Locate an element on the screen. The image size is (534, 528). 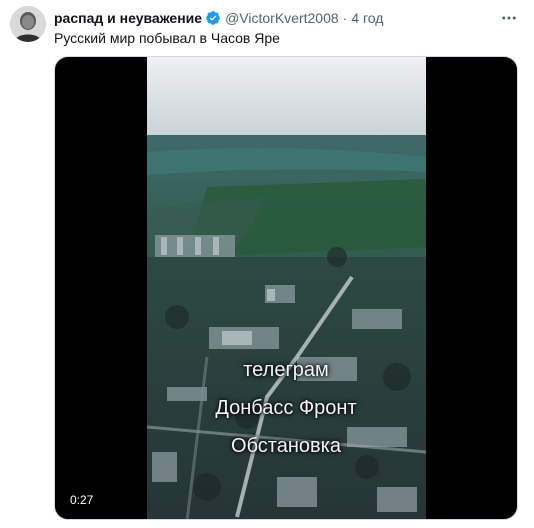
avatar is located at coordinates (28, 24).